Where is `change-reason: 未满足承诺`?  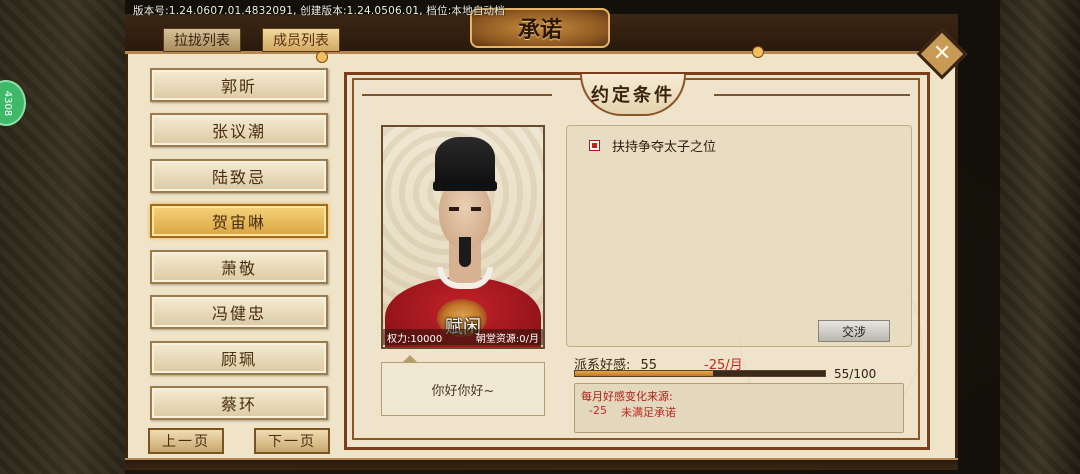 change-reason: 未满足承诺 is located at coordinates (648, 412).